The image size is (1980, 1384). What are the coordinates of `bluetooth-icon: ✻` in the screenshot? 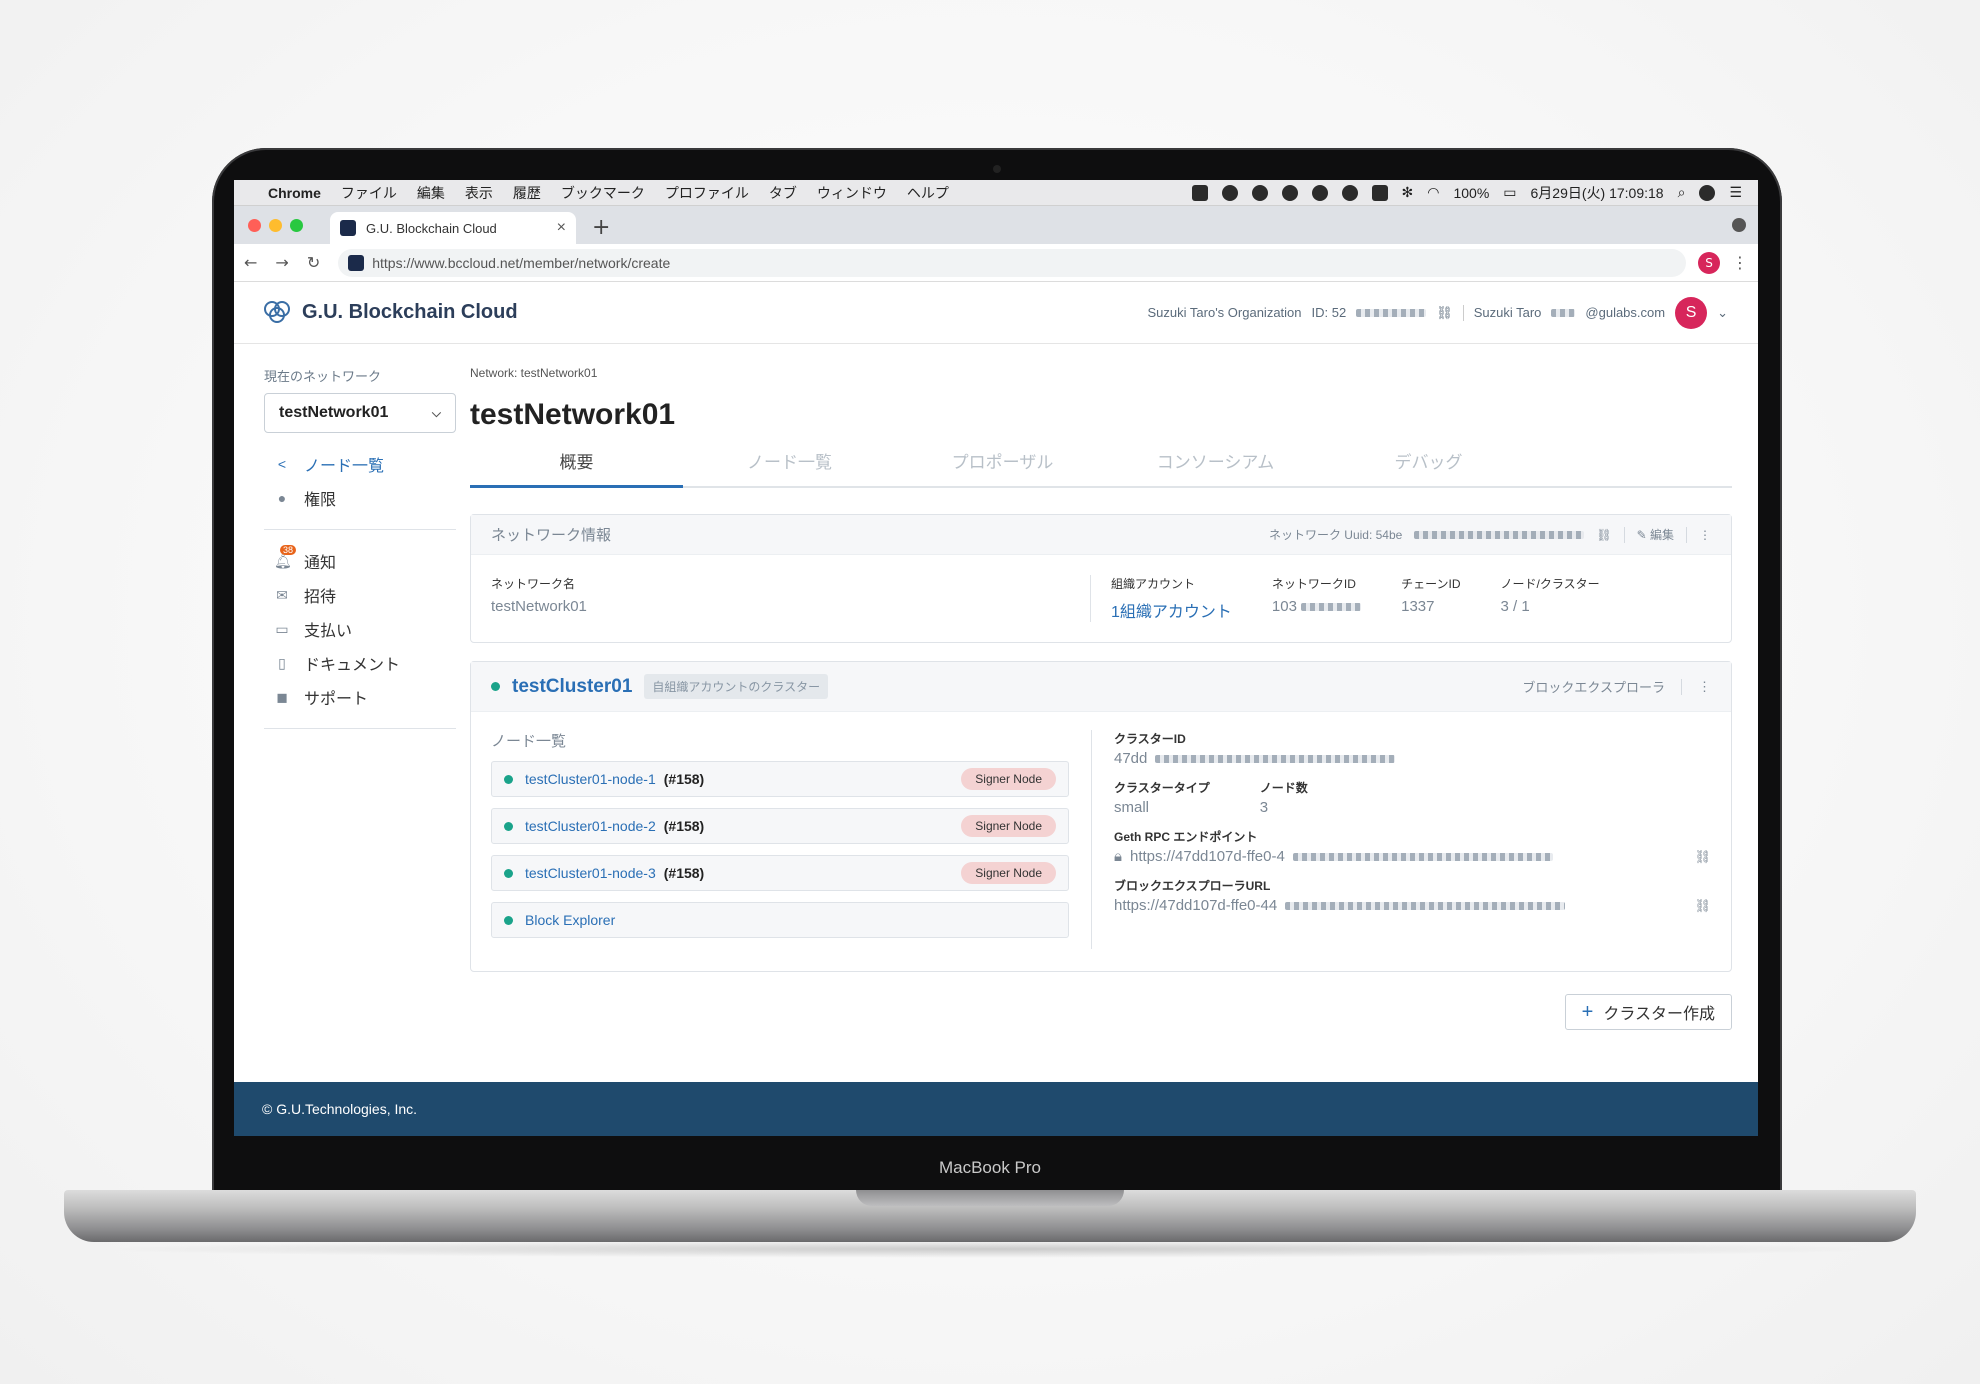 It's located at (1408, 192).